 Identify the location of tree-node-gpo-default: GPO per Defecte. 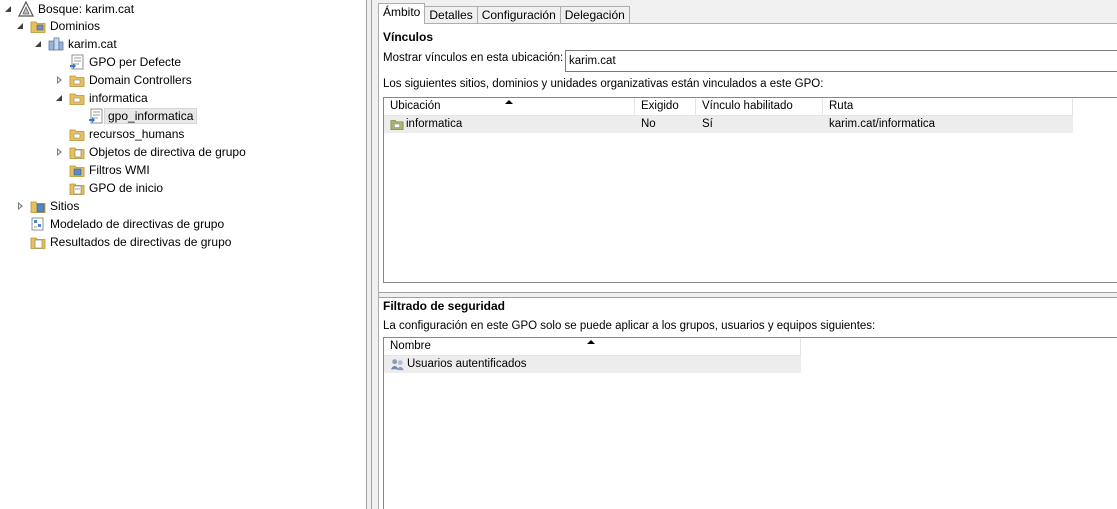
(118, 62).